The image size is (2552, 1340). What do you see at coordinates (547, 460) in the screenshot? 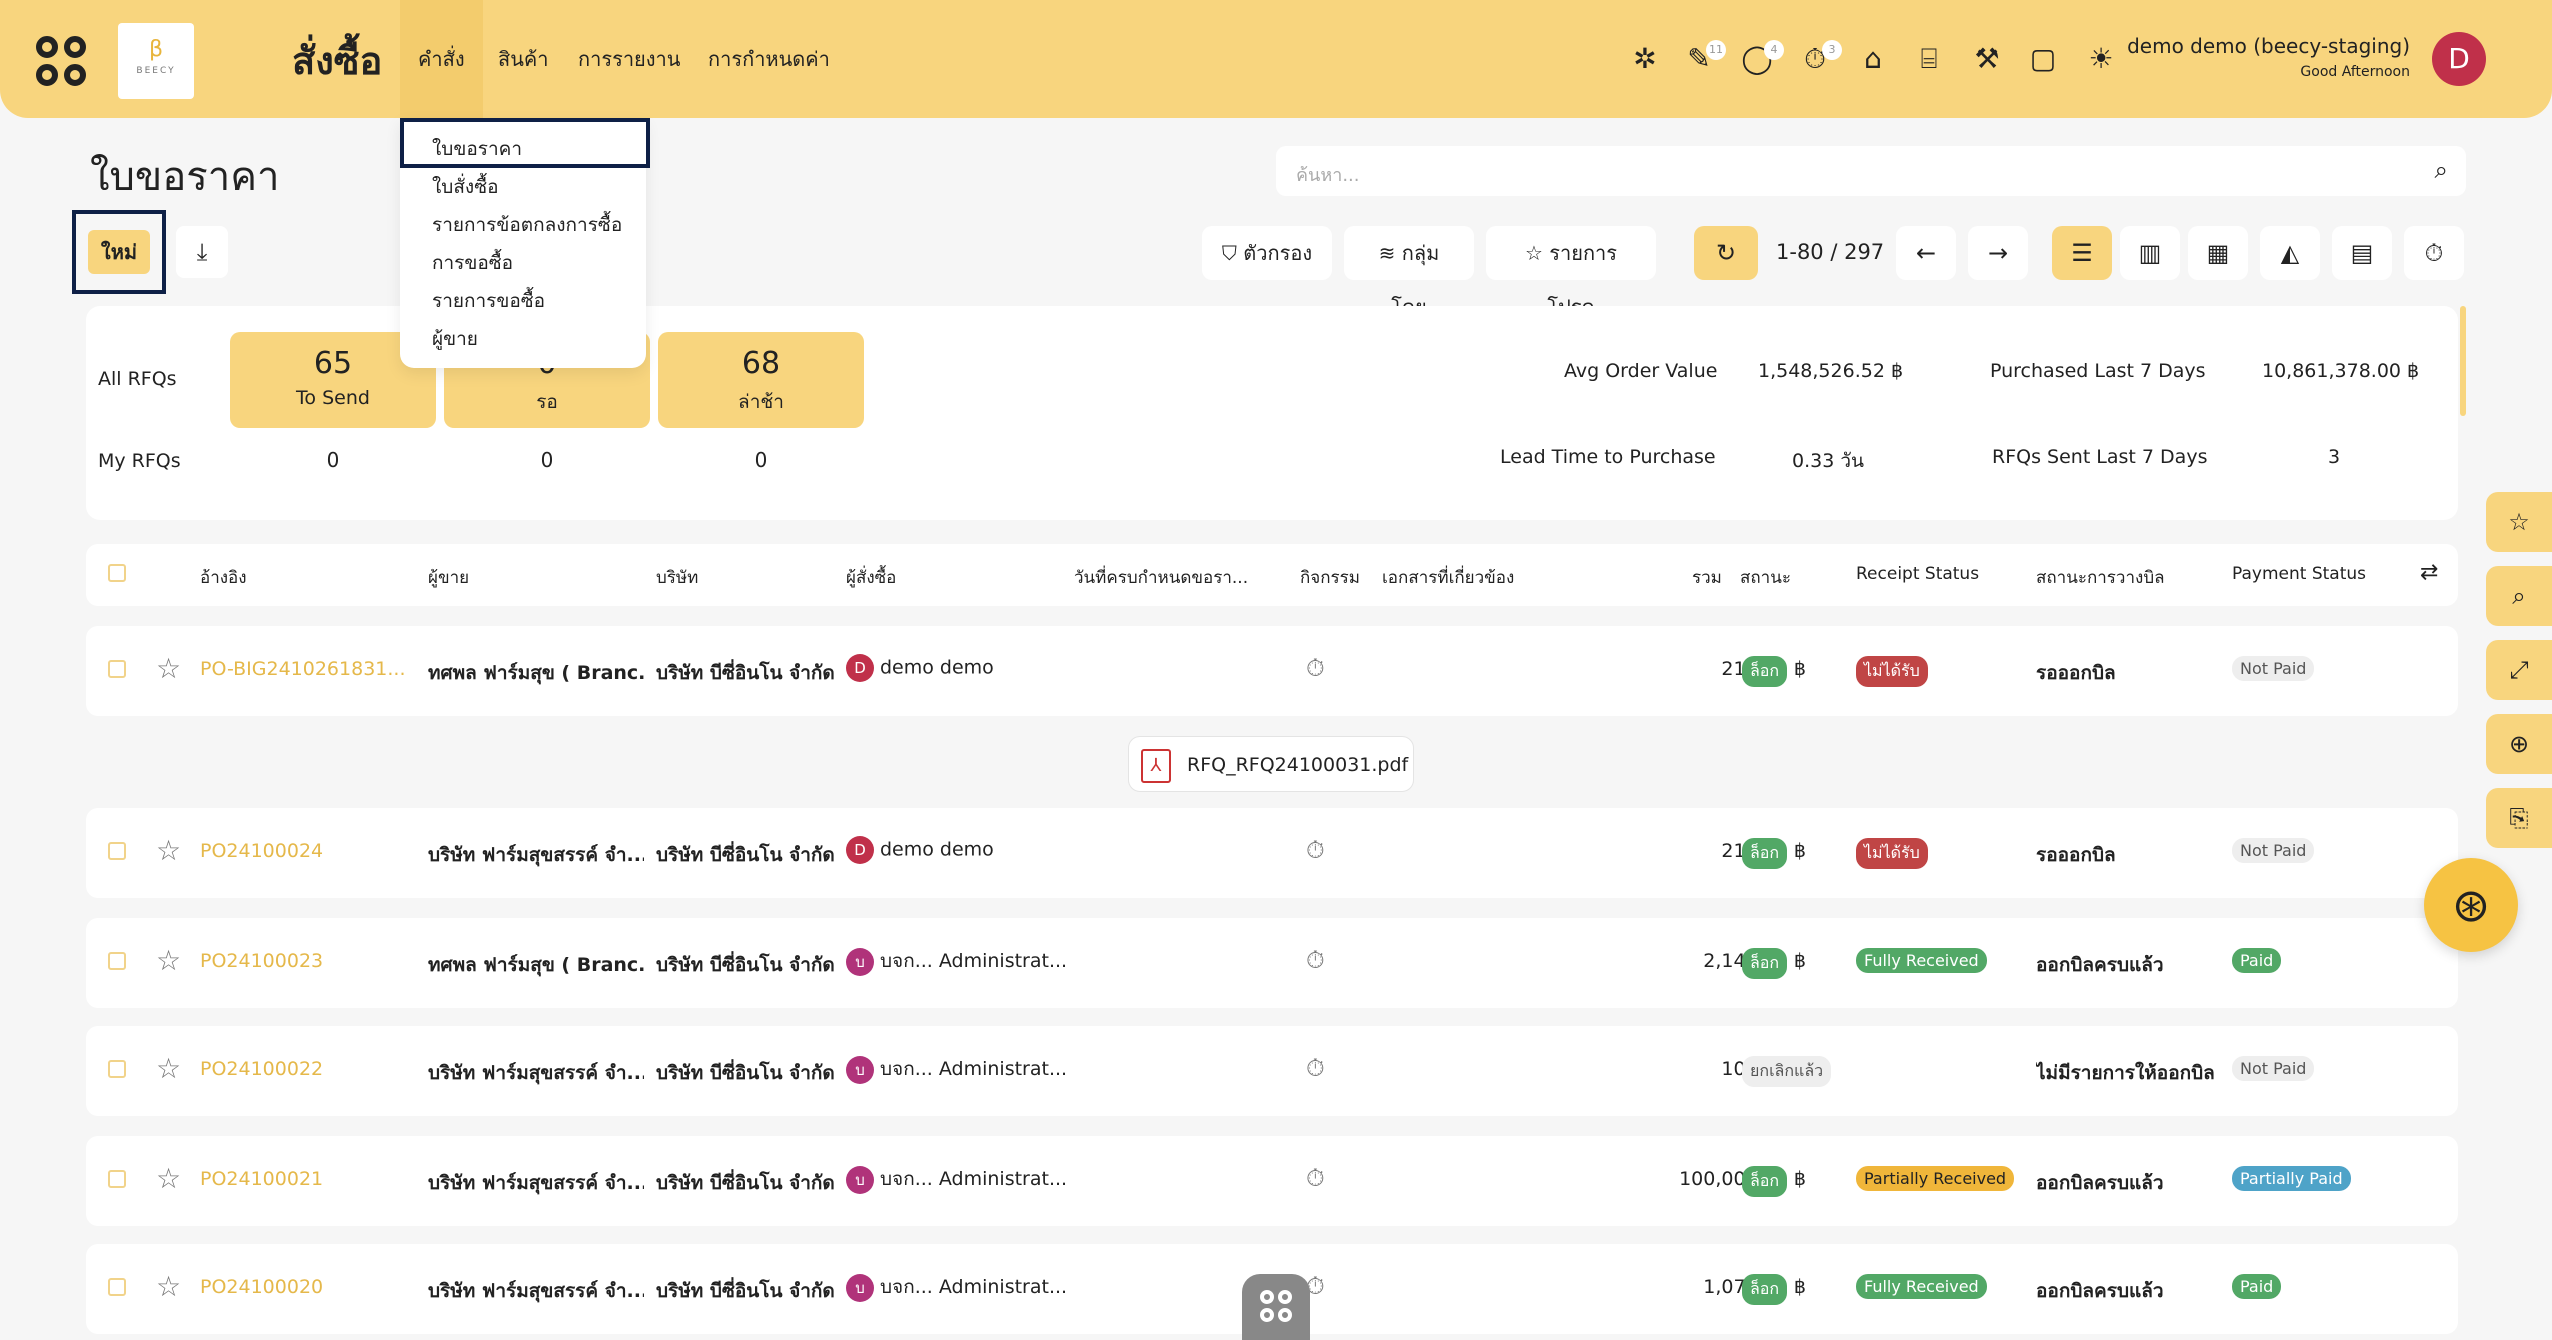
I see `my-waiting: 0` at bounding box center [547, 460].